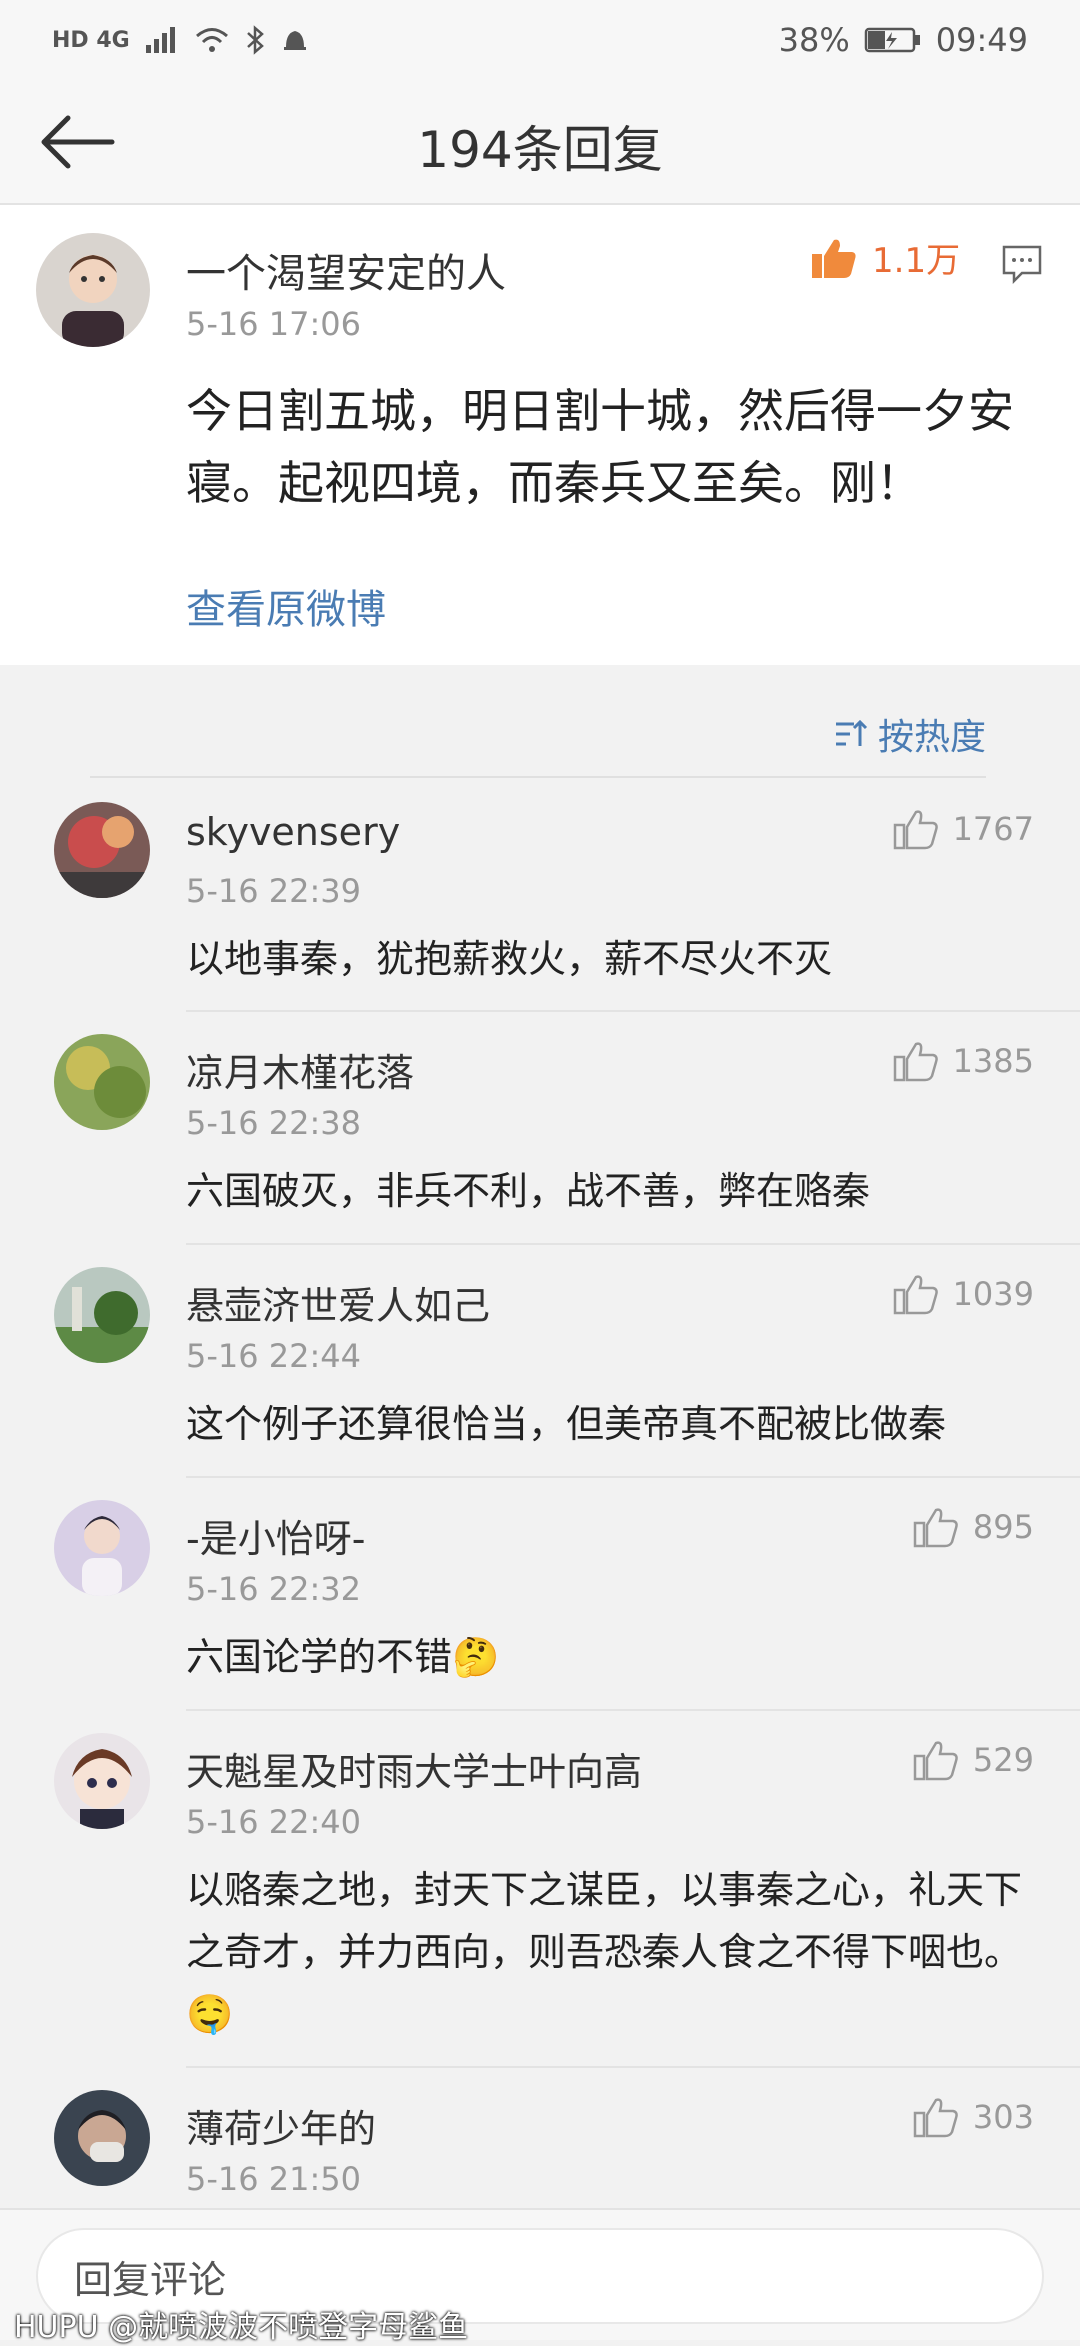  I want to click on post-time: 5-16 17:06, so click(274, 324).